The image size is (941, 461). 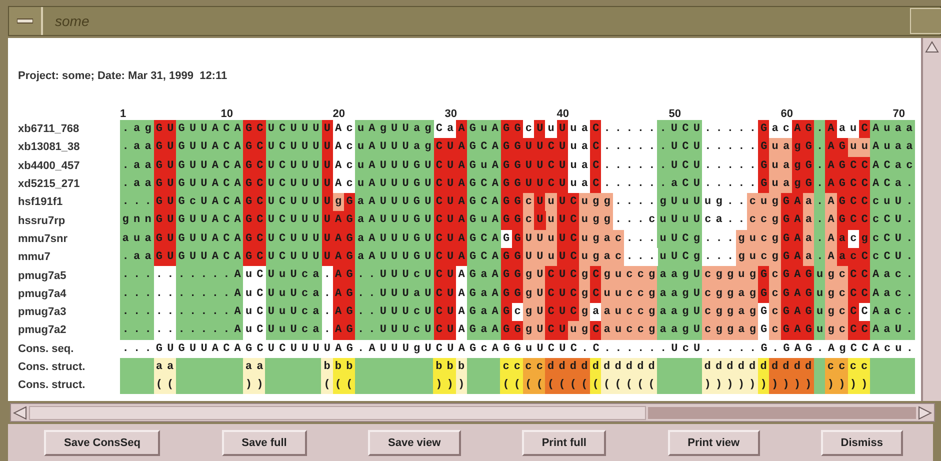 I want to click on residue-run: CU, so click(x=445, y=275).